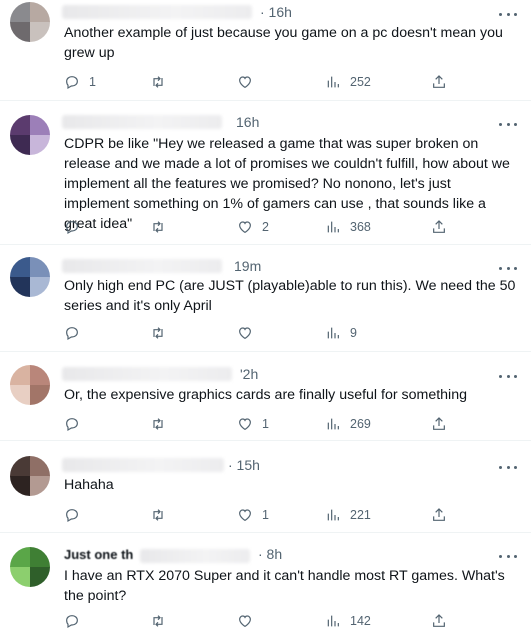  Describe the element at coordinates (253, 227) in the screenshot. I see `like-button: 2` at that location.